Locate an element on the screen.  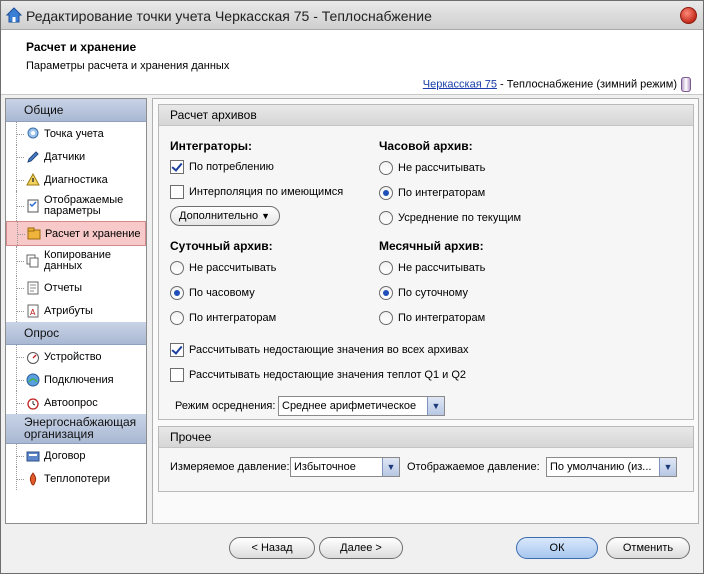
daily-option-hourly: По часовому is located at coordinates (212, 293).